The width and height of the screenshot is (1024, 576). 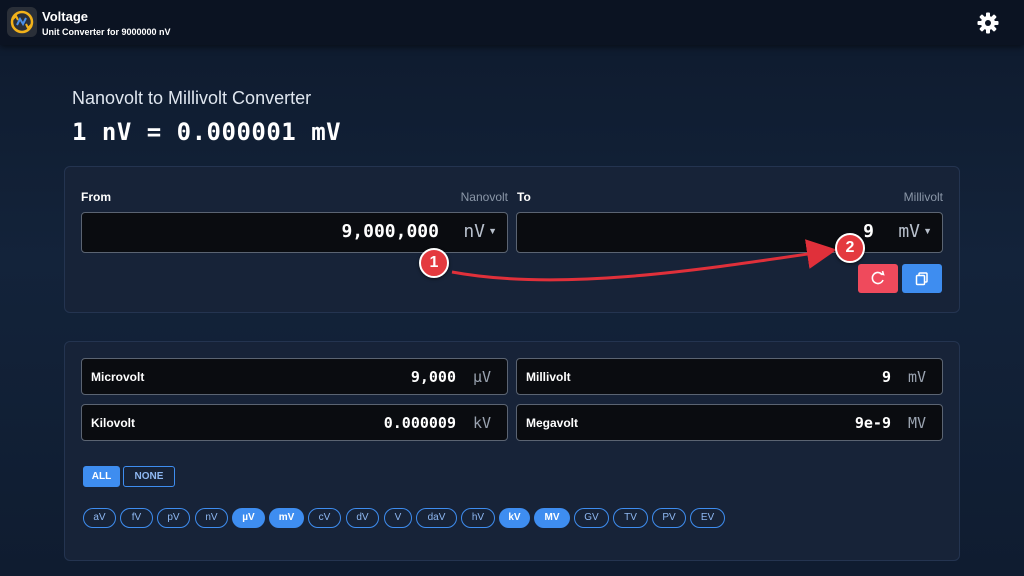 I want to click on unit-chip-av: aV, so click(x=99, y=518).